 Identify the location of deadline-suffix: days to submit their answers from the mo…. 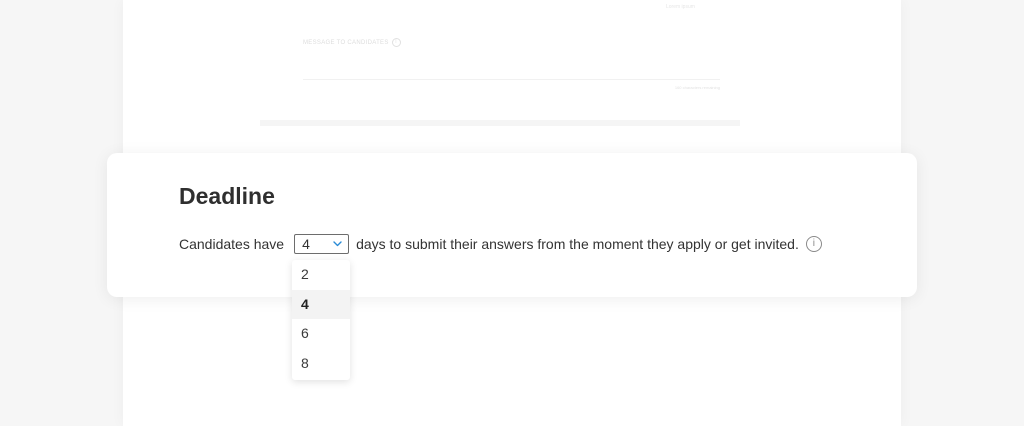
(577, 244).